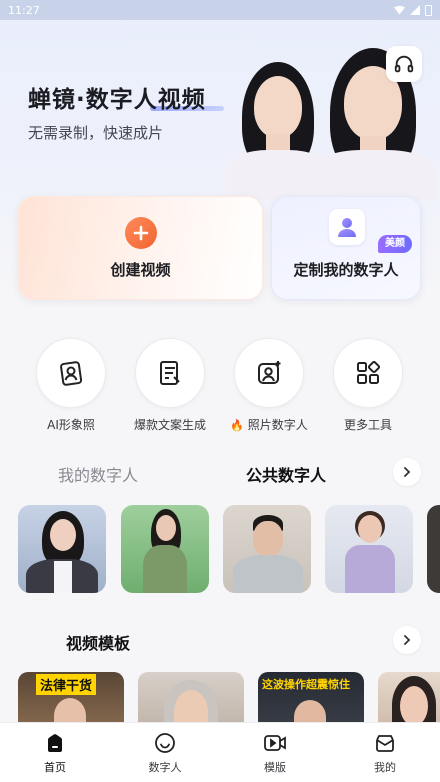 This screenshot has width=440, height=782. I want to click on home-icon, so click(55, 743).